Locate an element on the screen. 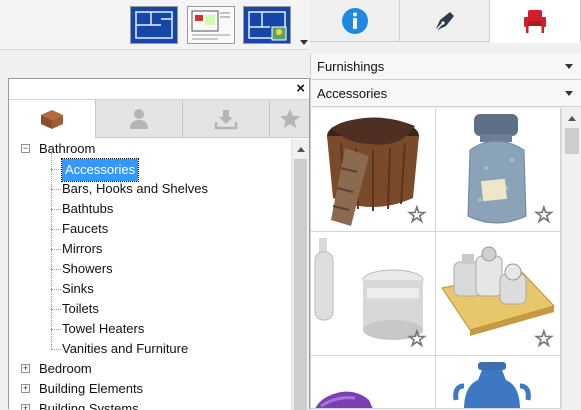 This screenshot has width=581, height=410. info-icon is located at coordinates (354, 21).